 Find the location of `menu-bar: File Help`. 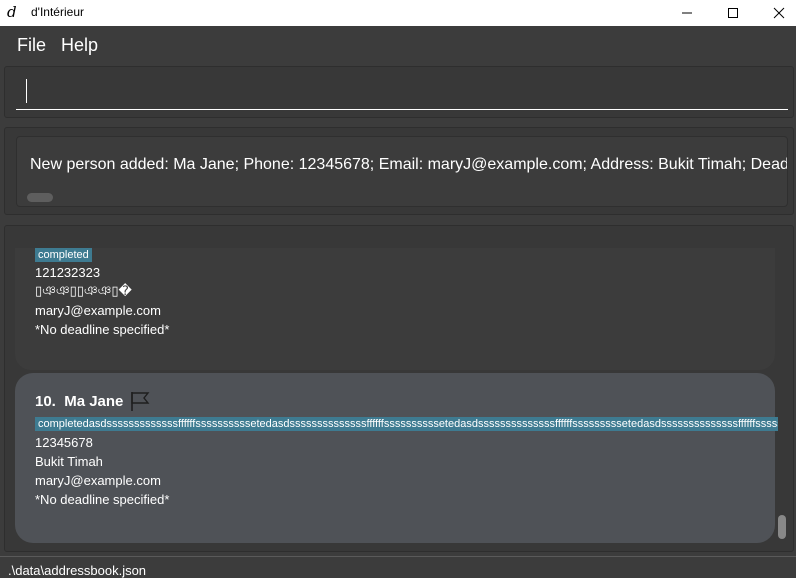

menu-bar: File Help is located at coordinates (398, 44).